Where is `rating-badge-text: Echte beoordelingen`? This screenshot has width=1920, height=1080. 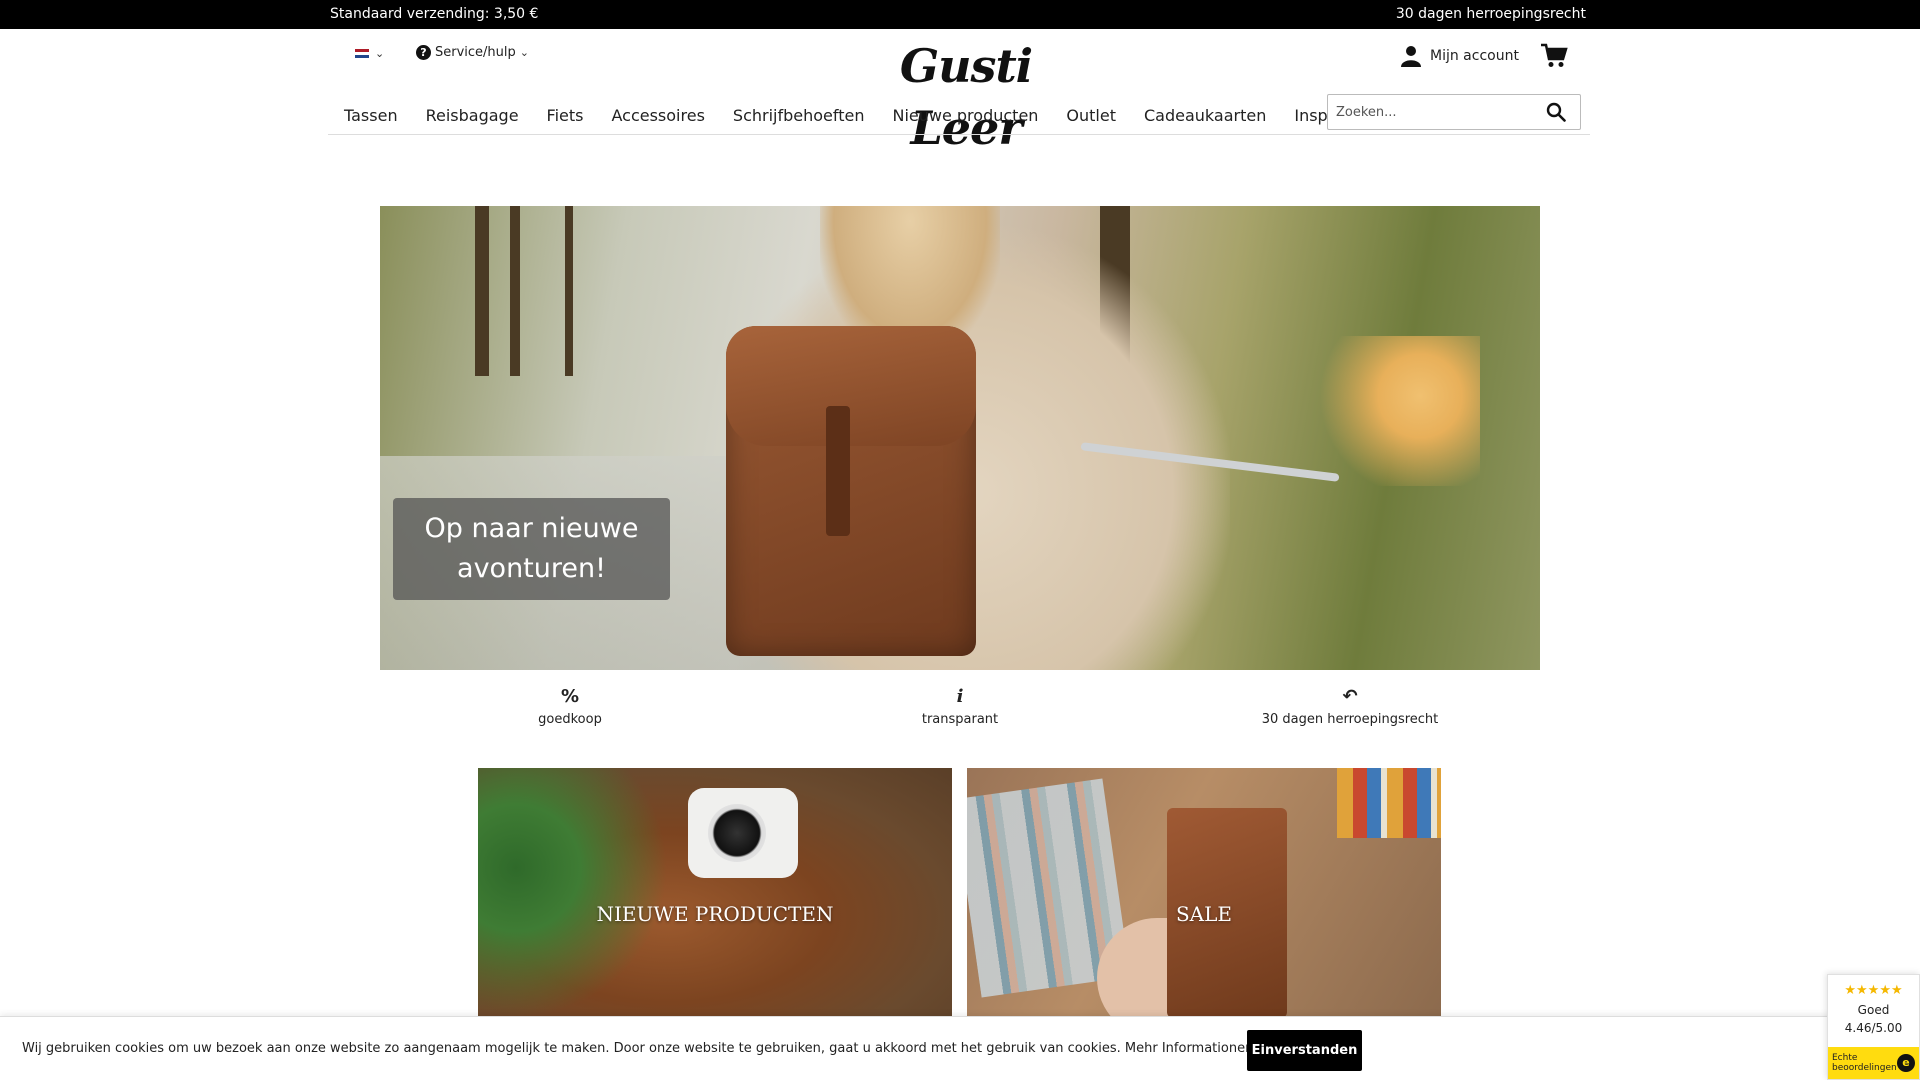
rating-badge-text: Echte beoordelingen is located at coordinates (1864, 1063).